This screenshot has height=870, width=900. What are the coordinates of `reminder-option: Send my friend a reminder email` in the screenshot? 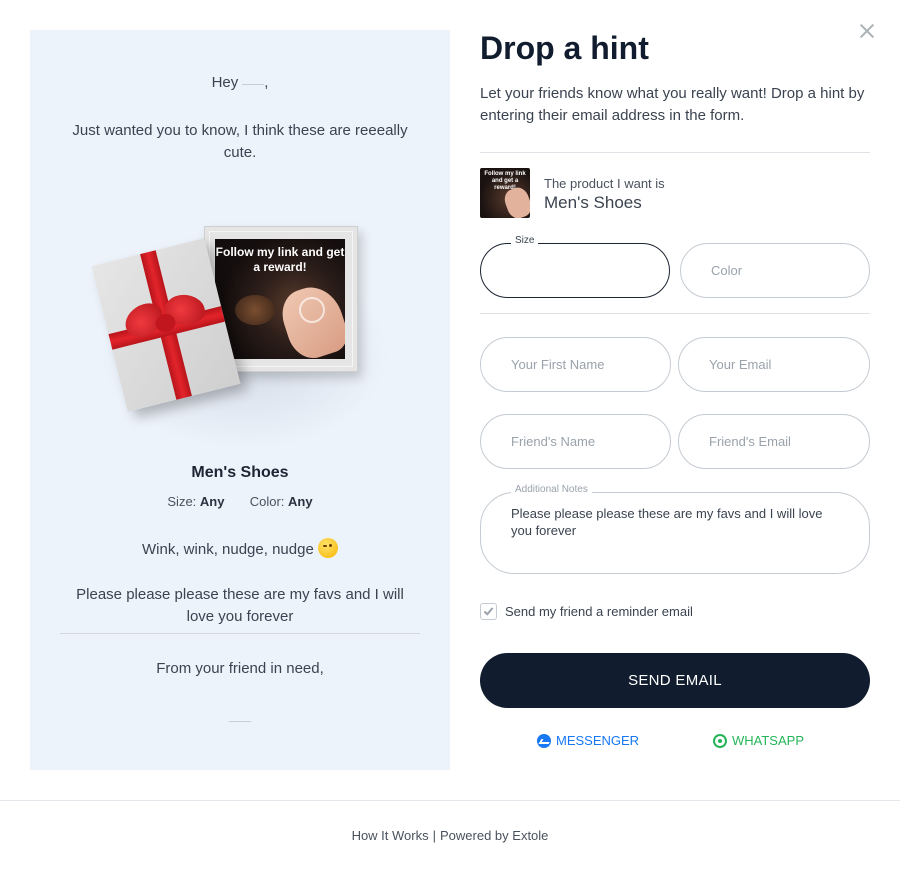 It's located at (586, 611).